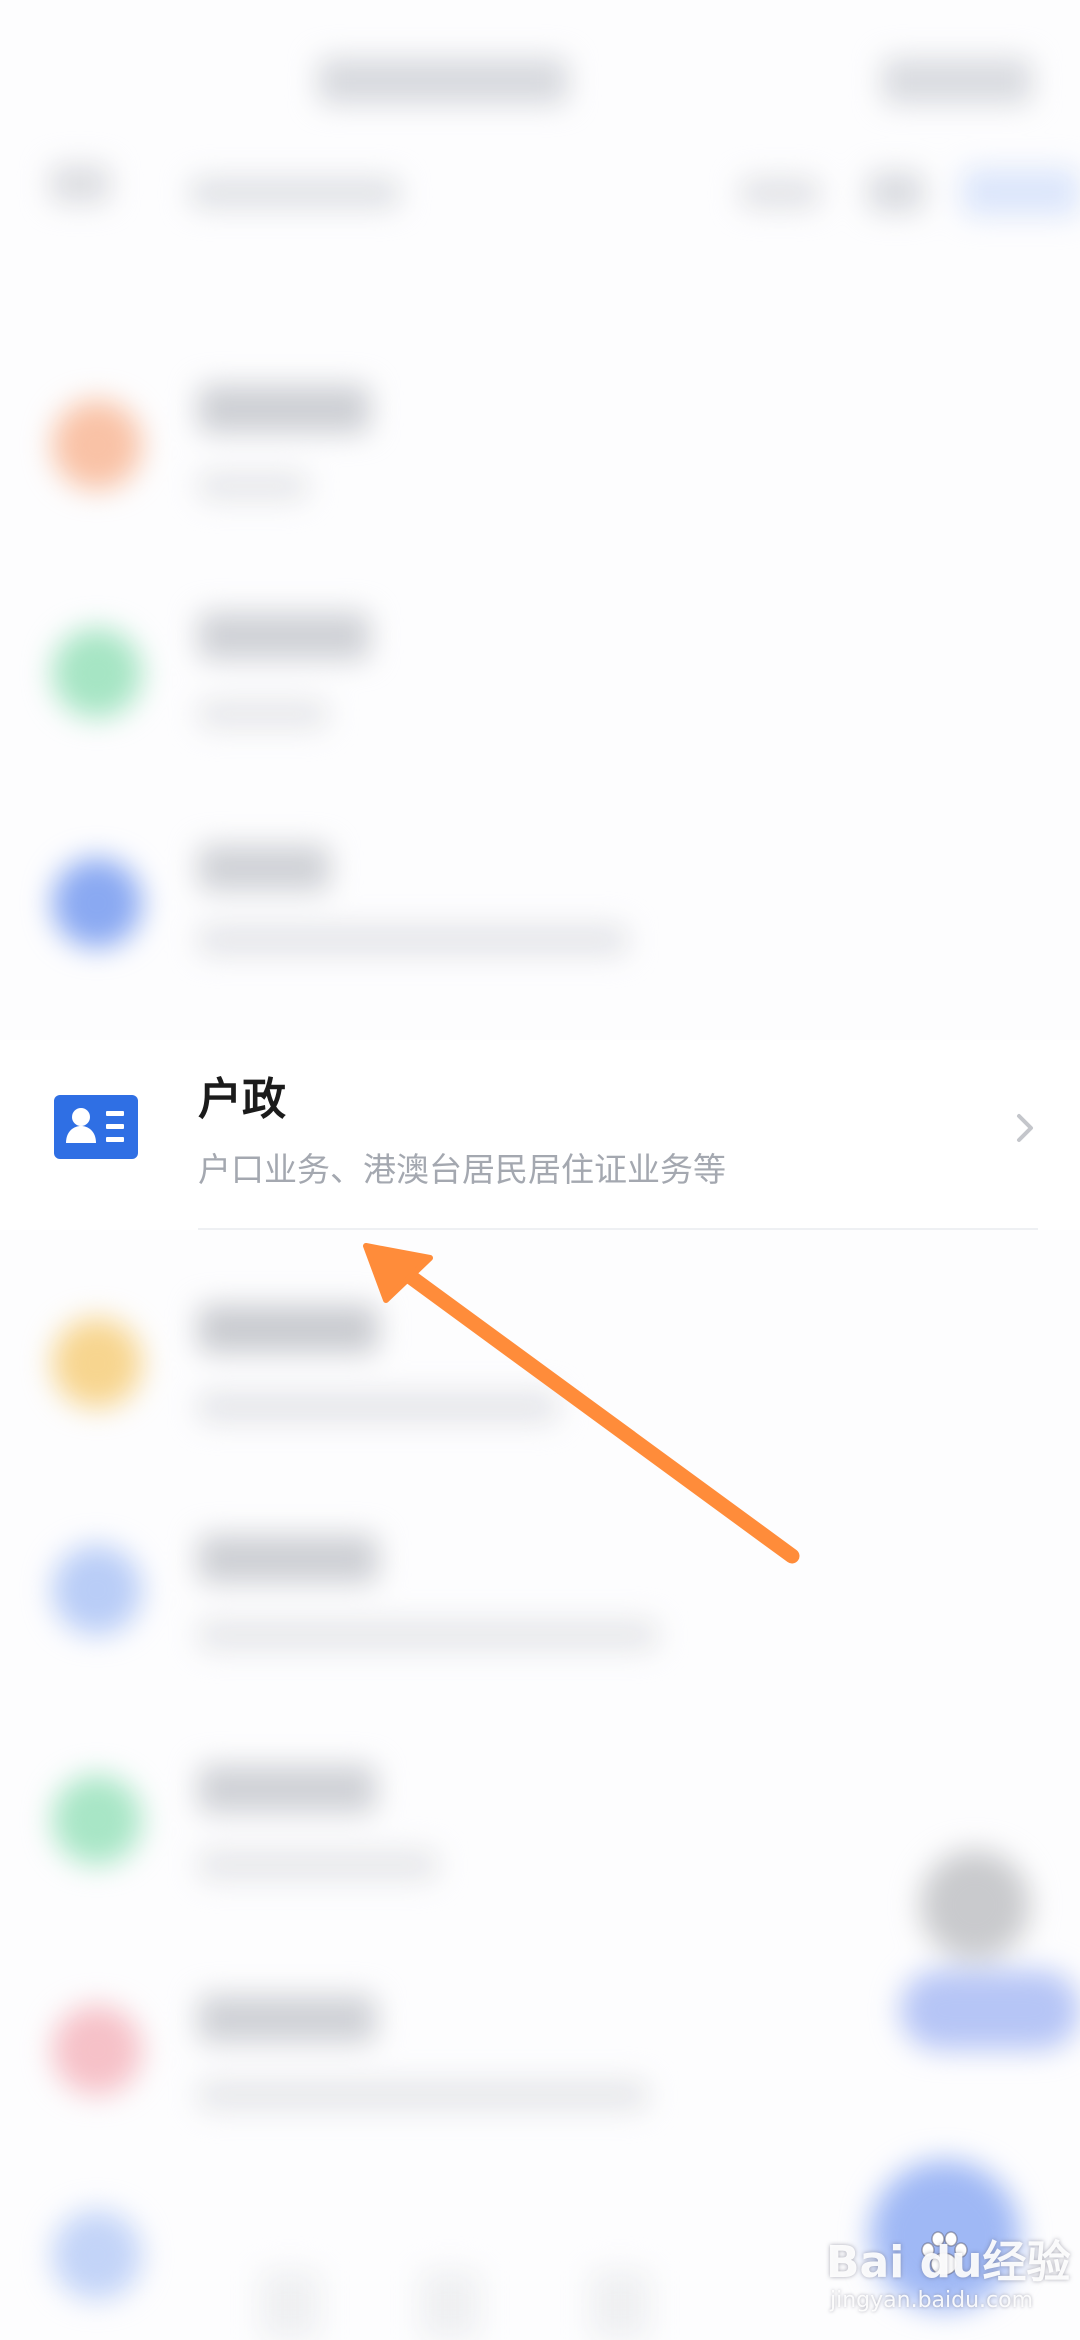 The image size is (1080, 2340). What do you see at coordinates (253, 486) in the screenshot?
I see `blurred-row1-desc` at bounding box center [253, 486].